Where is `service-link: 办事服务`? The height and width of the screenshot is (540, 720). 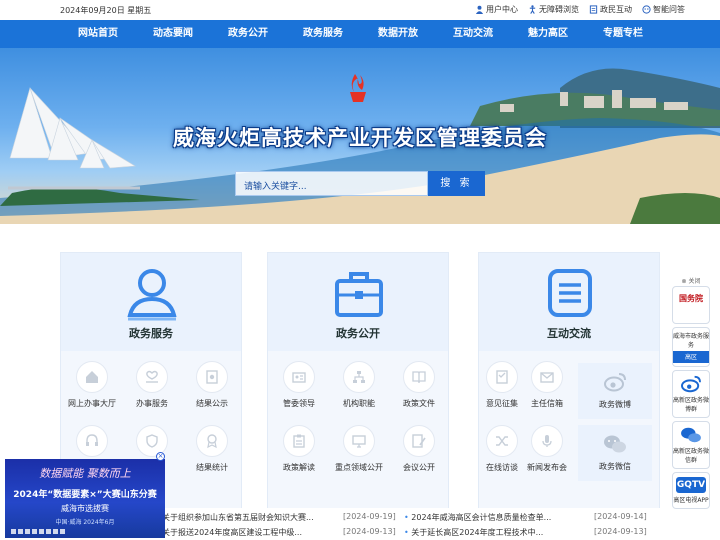 service-link: 办事服务 is located at coordinates (152, 385).